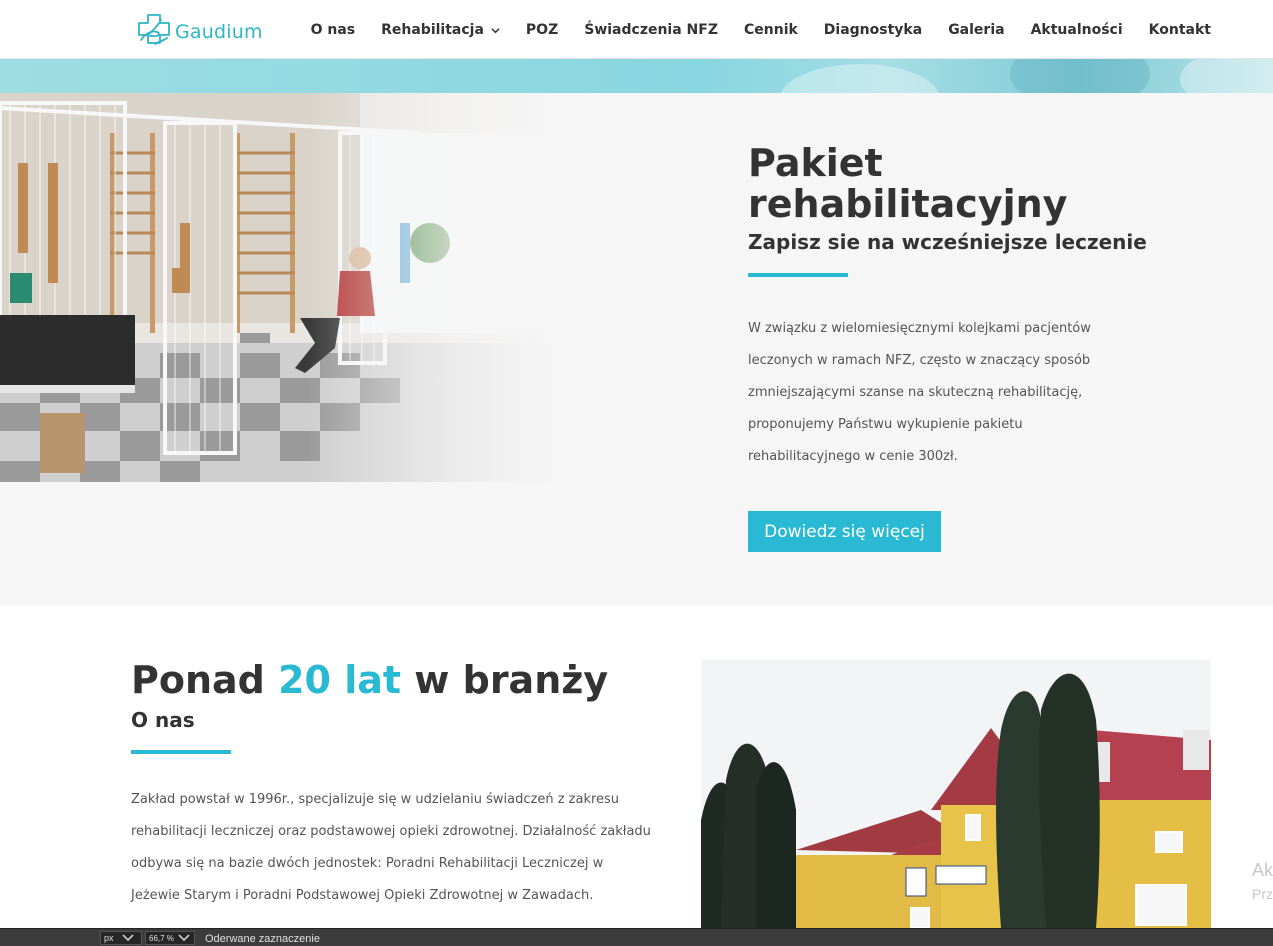 This screenshot has height=946, width=1273. I want to click on nav-item-kontakt: Kontakt, so click(1180, 30).